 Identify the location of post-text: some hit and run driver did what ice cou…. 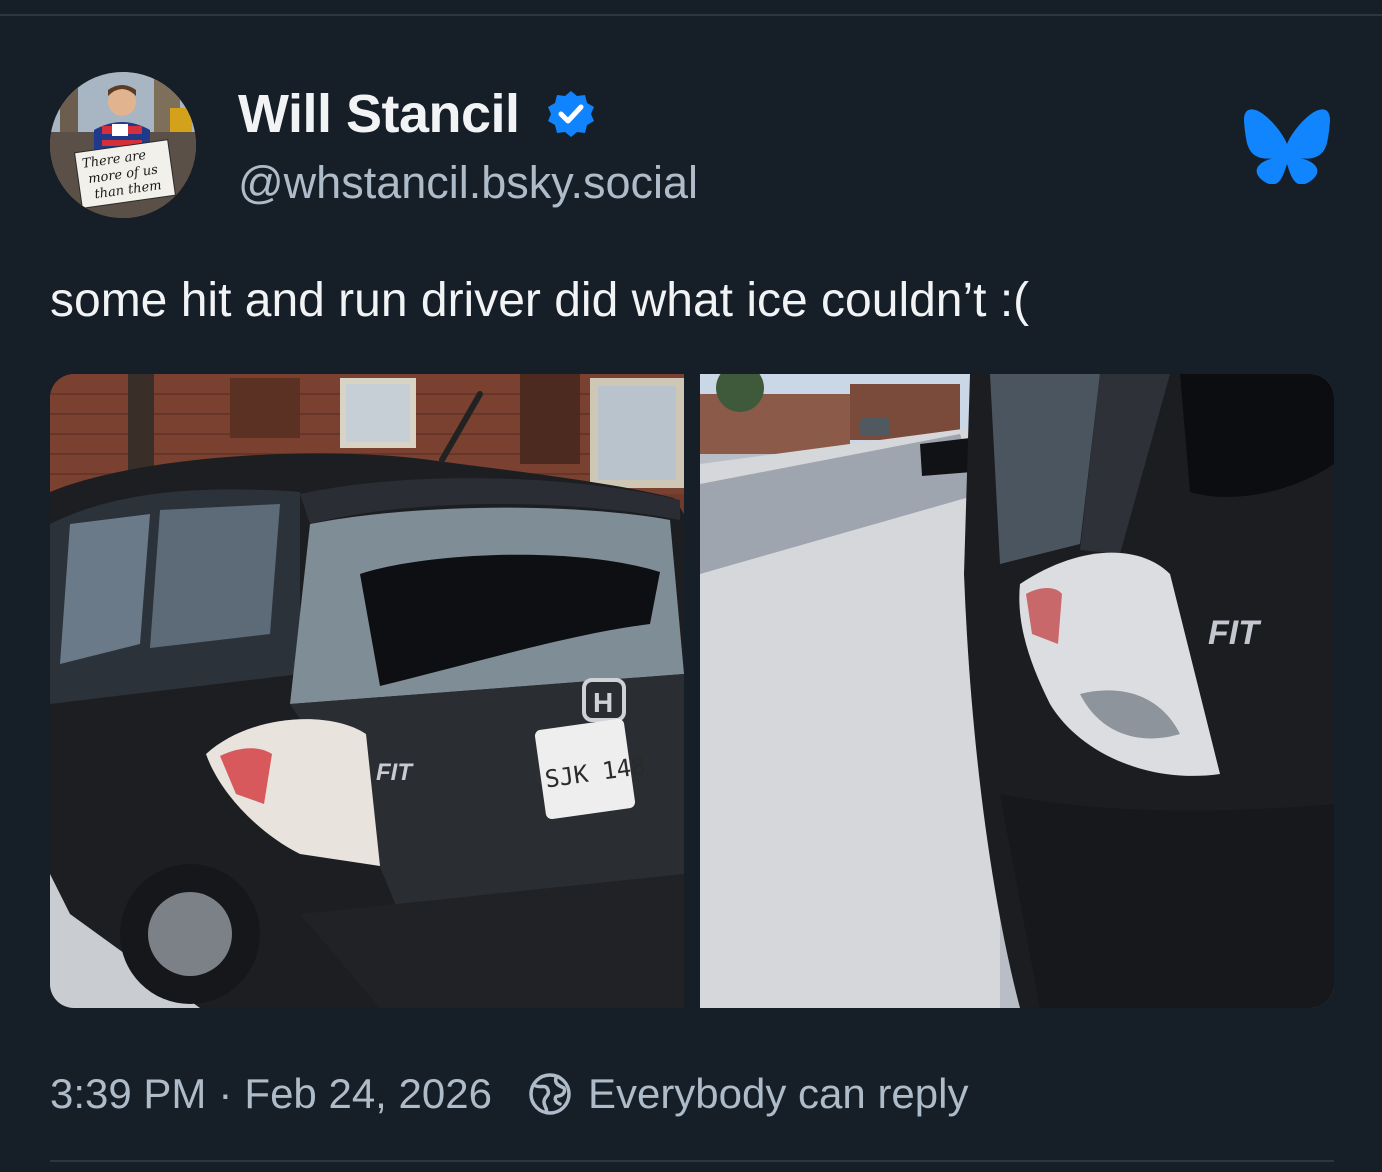
(540, 300).